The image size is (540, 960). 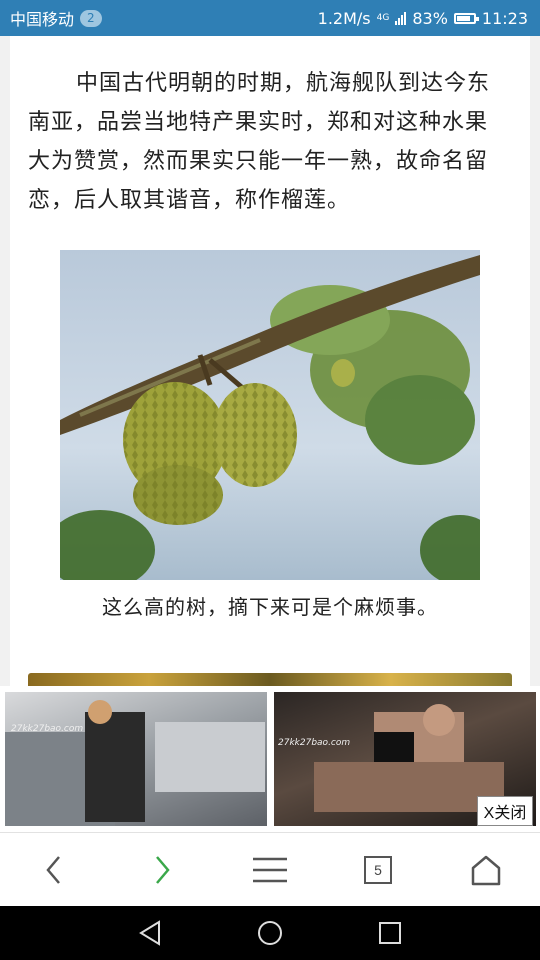 I want to click on forward-icon, so click(x=163, y=869).